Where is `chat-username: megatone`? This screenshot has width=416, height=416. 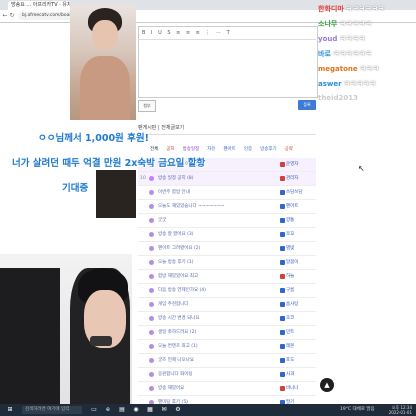
chat-username: megatone is located at coordinates (338, 69).